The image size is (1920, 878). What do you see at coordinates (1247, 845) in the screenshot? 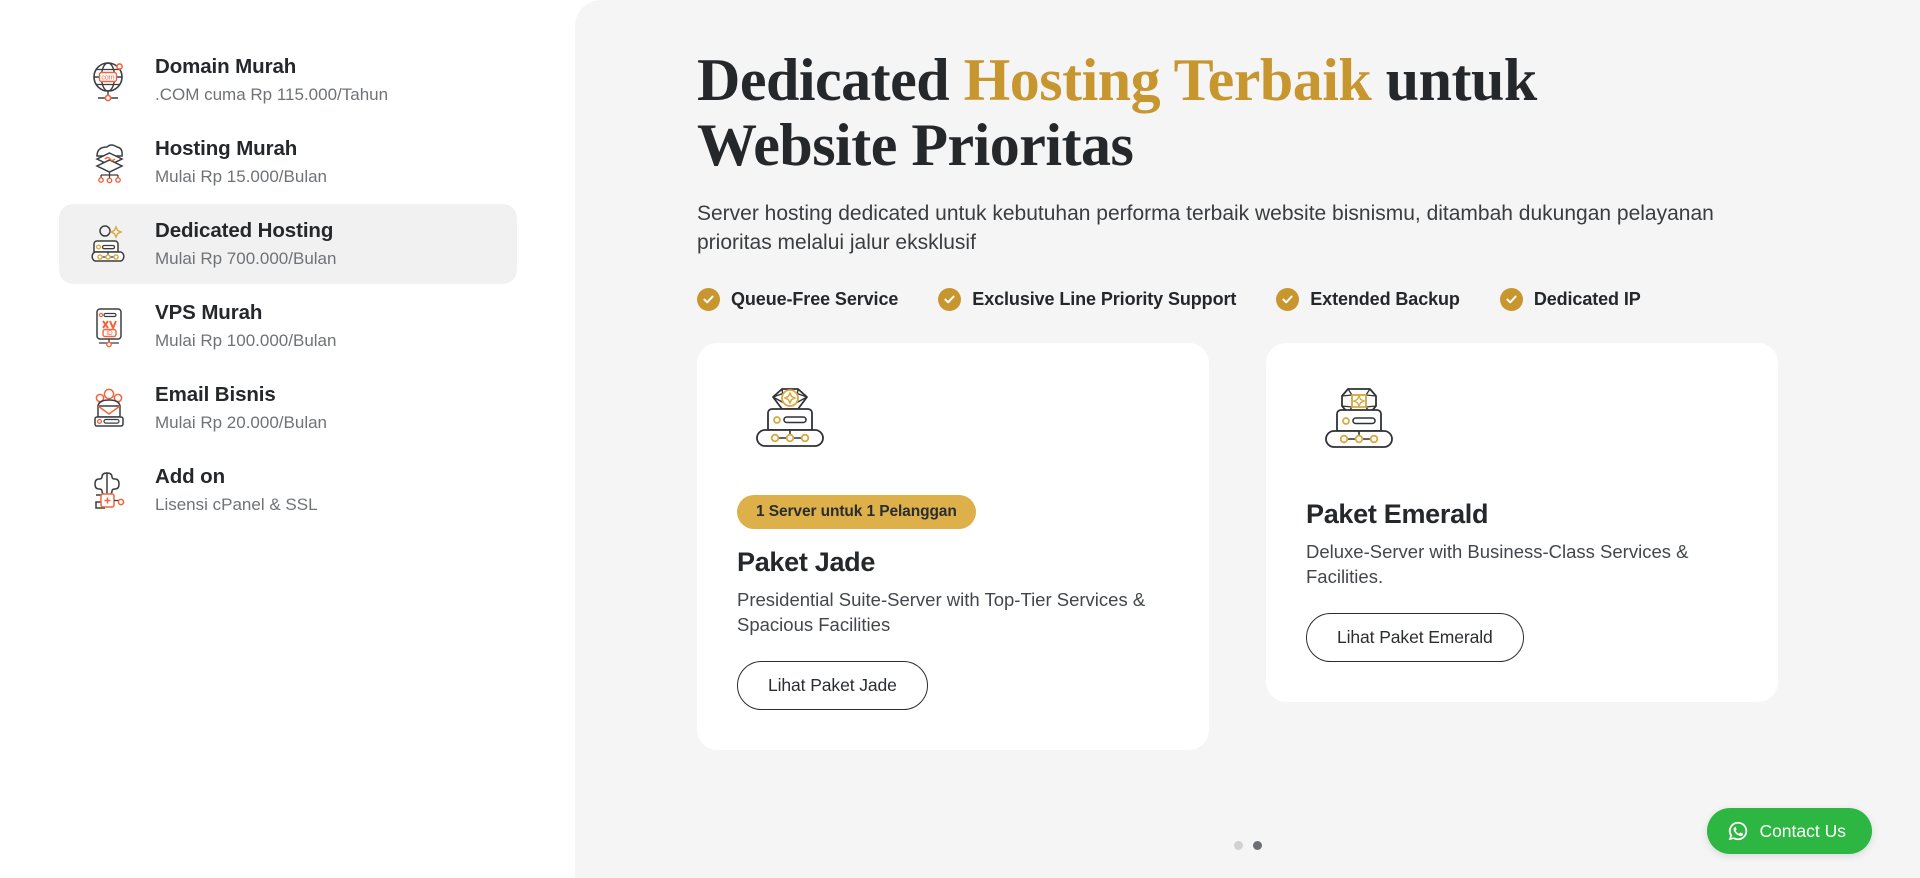
I see `carousel-pagination` at bounding box center [1247, 845].